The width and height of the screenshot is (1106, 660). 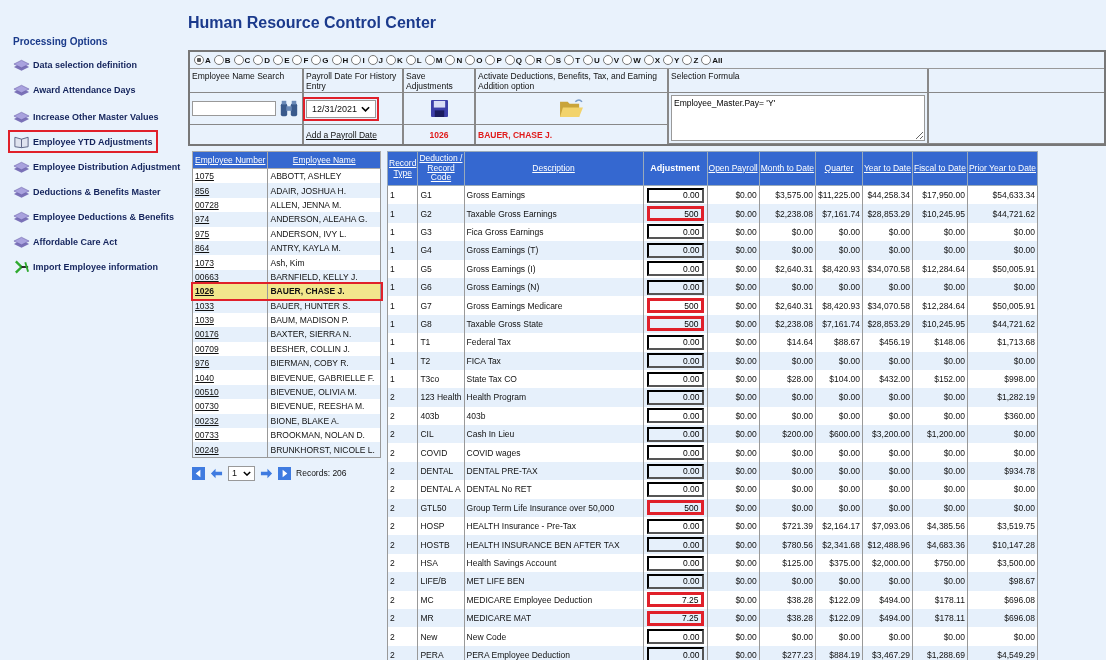 I want to click on stack-icon, so click(x=21, y=89).